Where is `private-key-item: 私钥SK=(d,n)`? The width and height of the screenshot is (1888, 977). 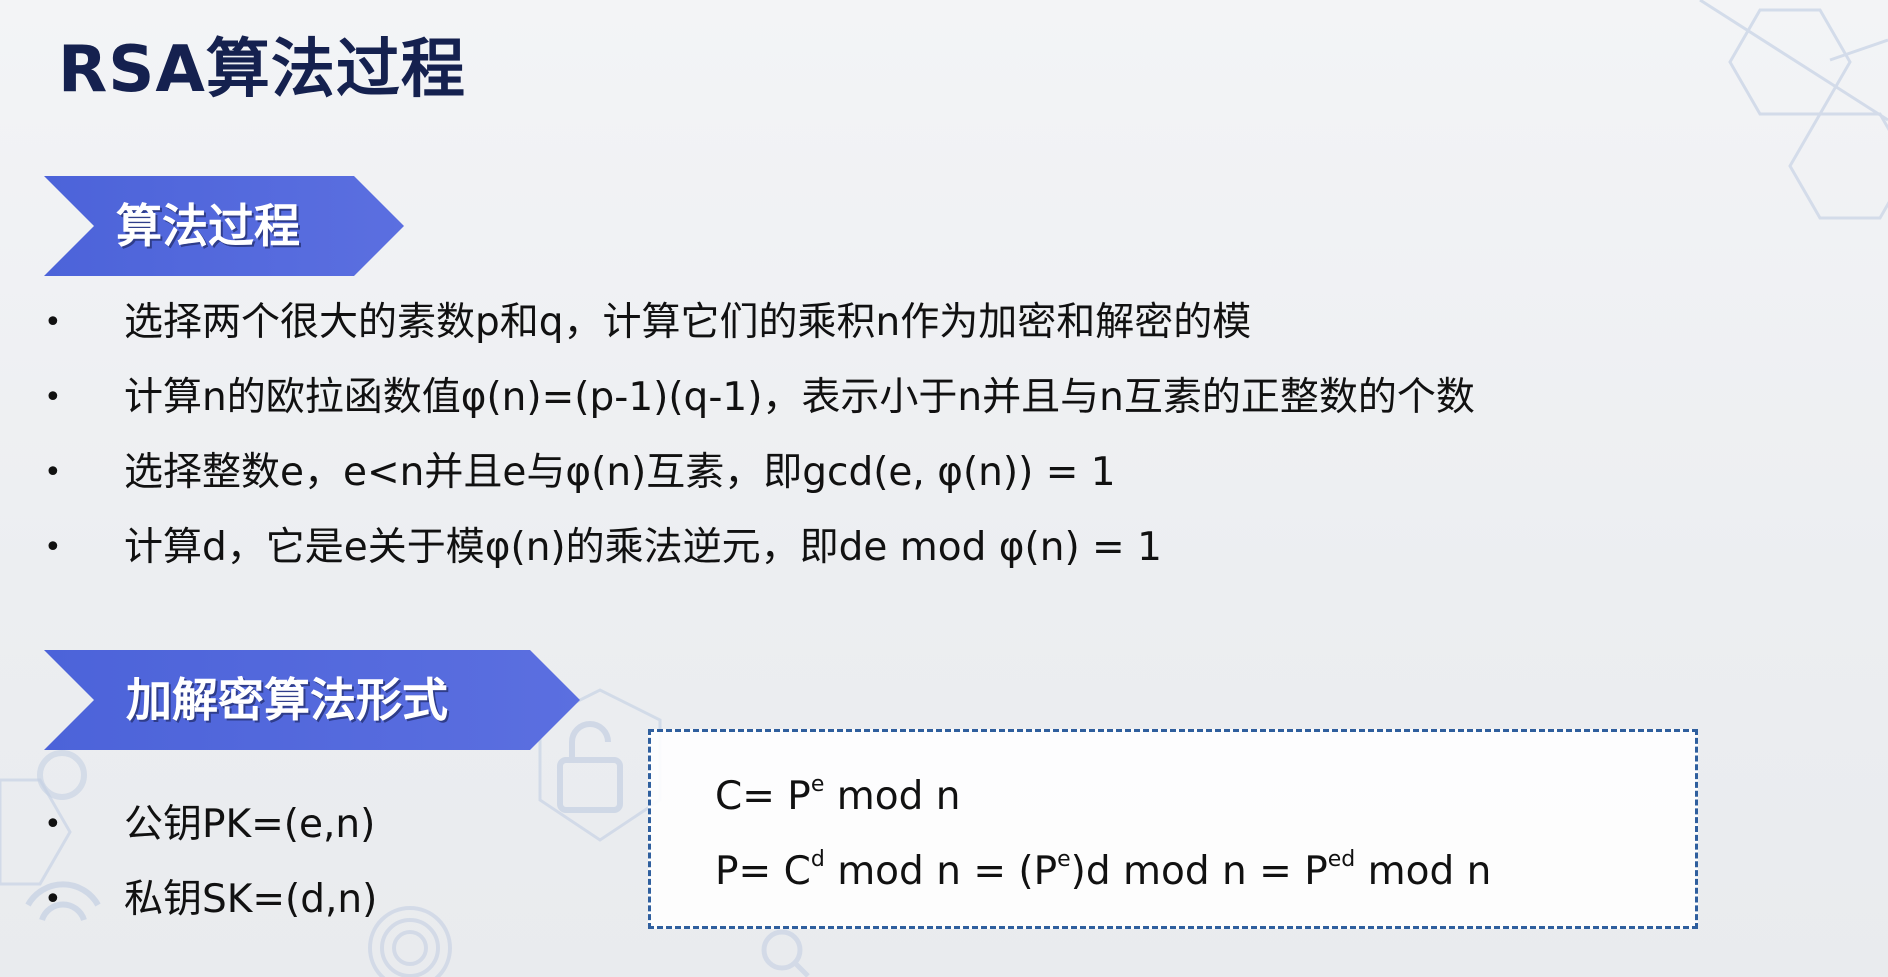
private-key-item: 私钥SK=(d,n) is located at coordinates (208, 909).